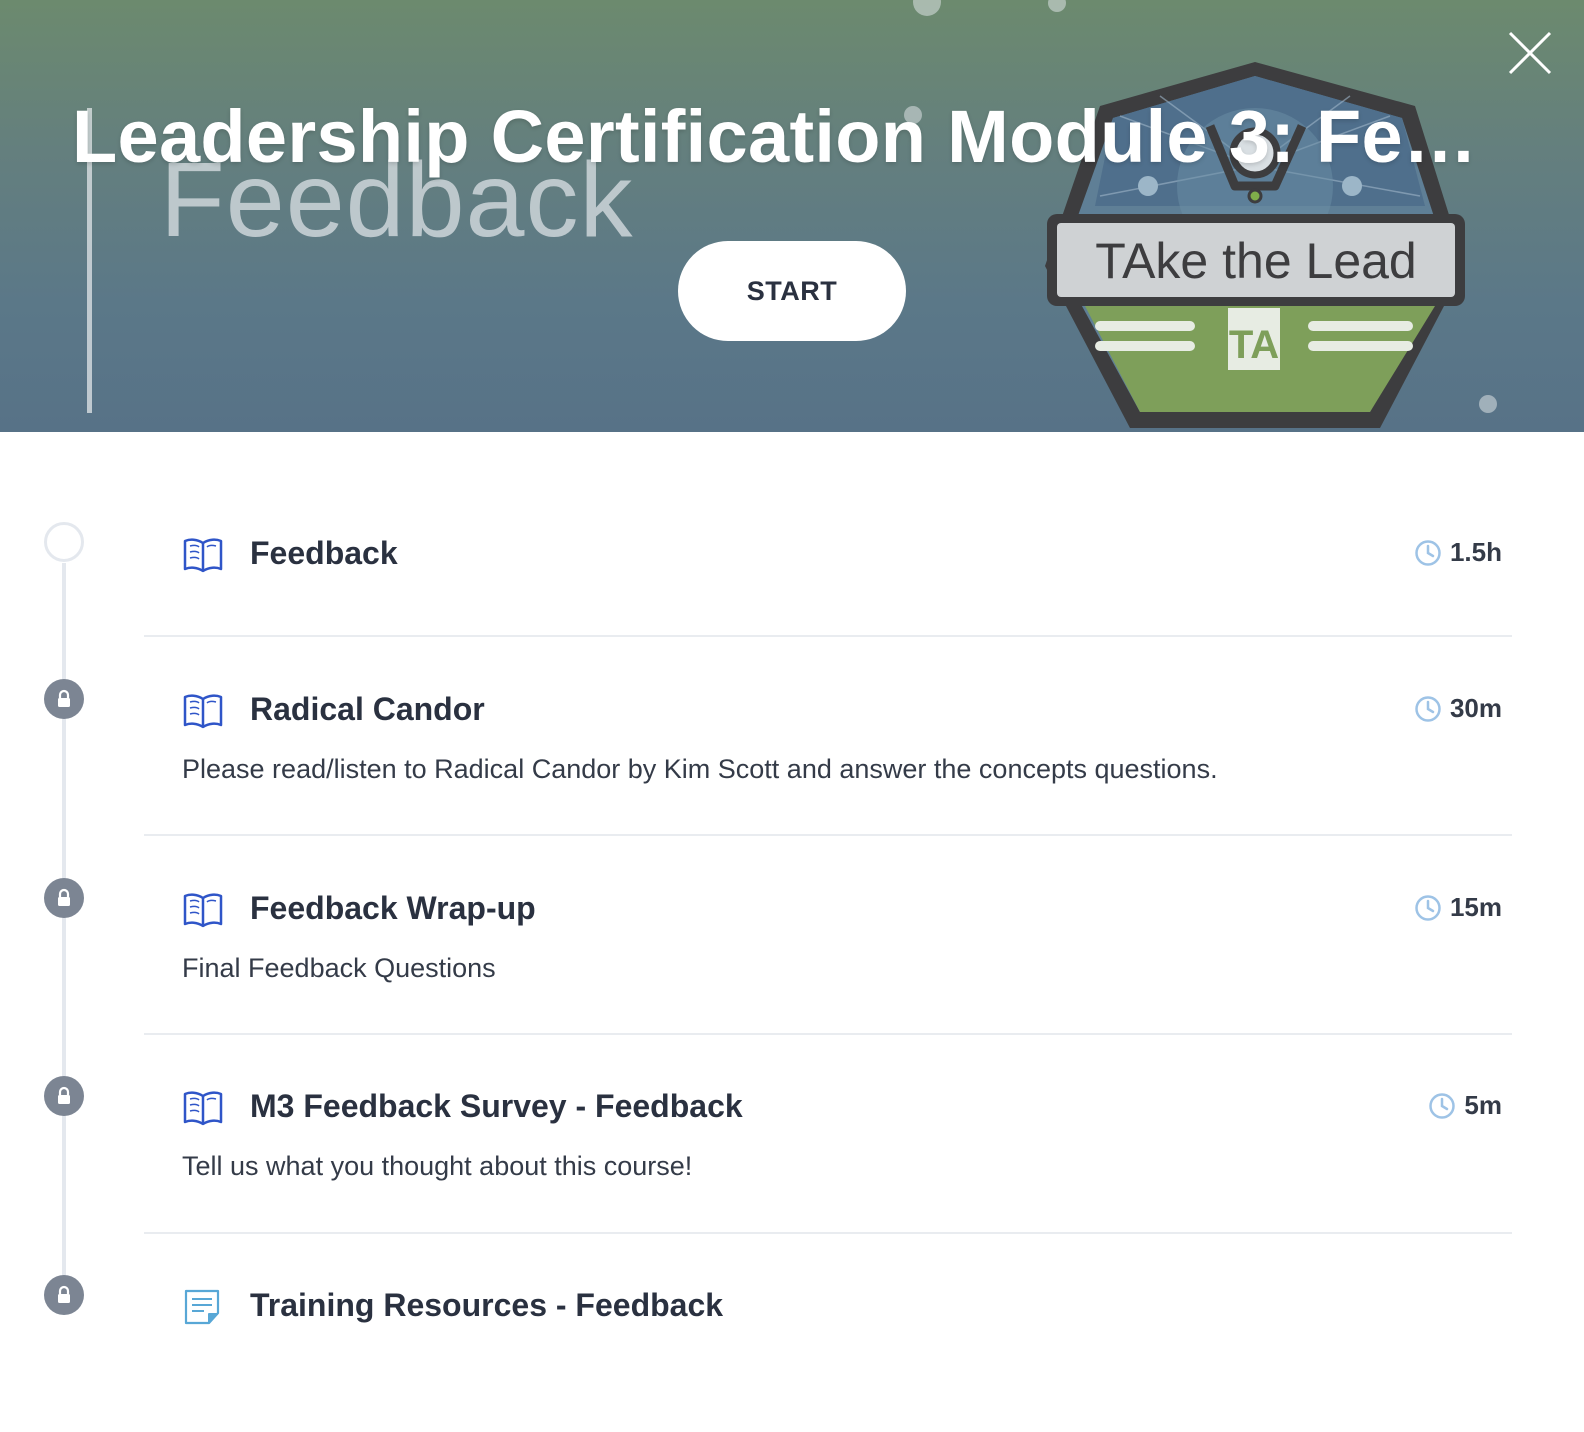 This screenshot has height=1432, width=1584. Describe the element at coordinates (1483, 1105) in the screenshot. I see `duration-value: 5m` at that location.